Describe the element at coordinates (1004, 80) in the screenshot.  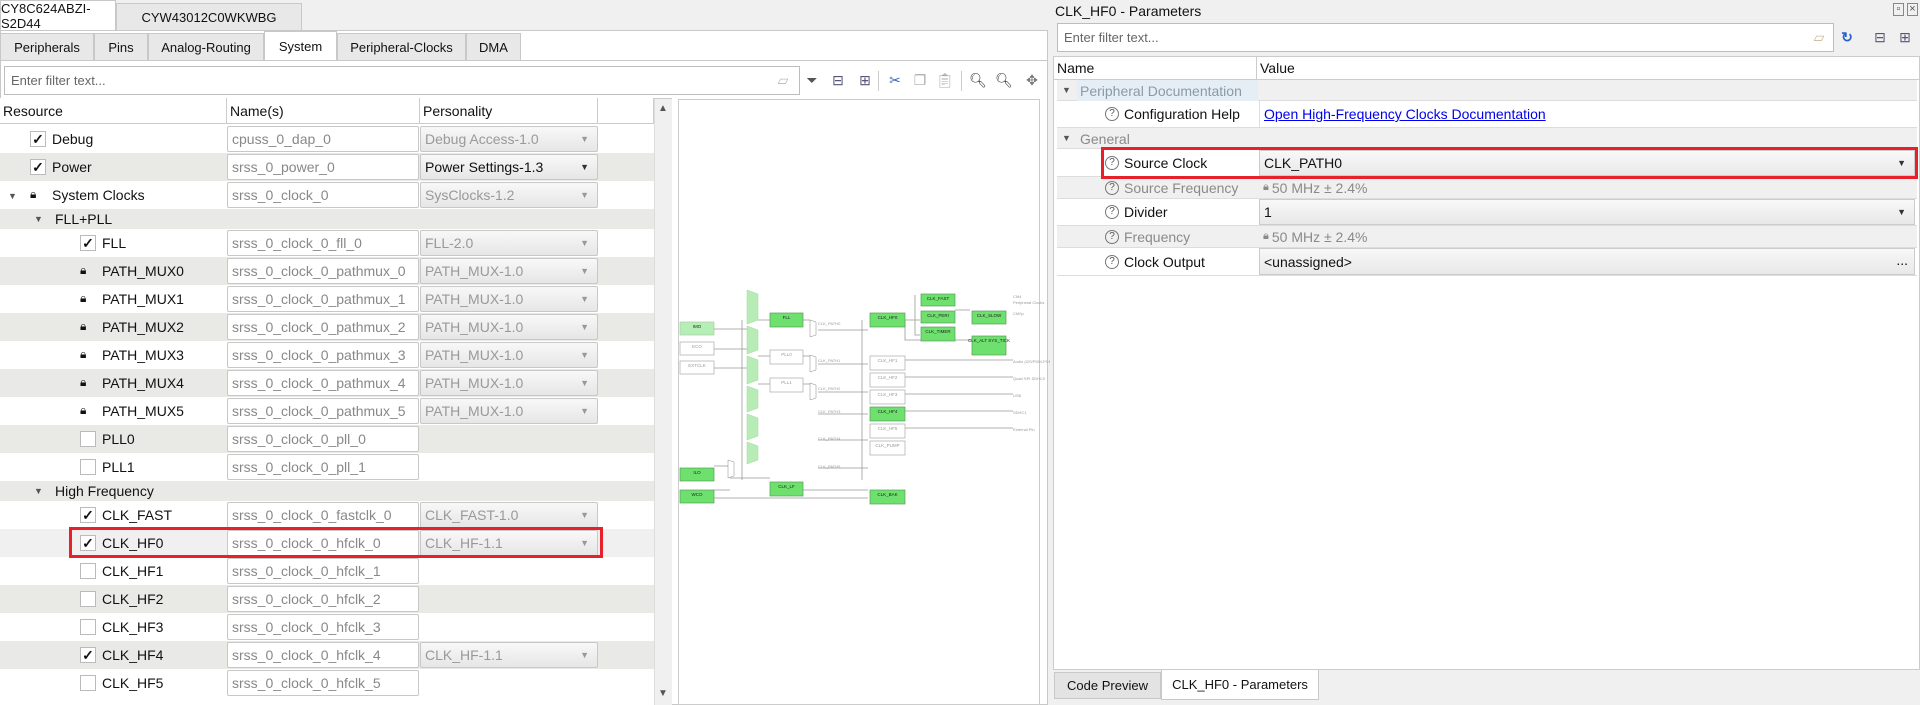
I see `zoom-out-icon: 🔍︎` at that location.